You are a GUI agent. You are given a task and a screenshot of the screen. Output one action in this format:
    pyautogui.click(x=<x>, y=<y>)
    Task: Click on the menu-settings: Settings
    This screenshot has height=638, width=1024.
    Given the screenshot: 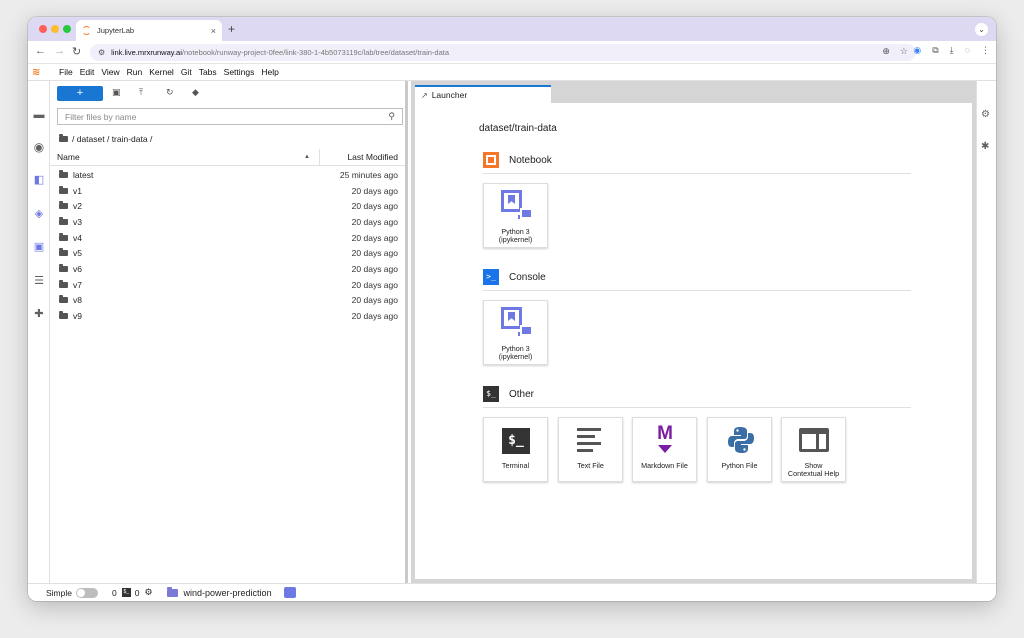 What is the action you would take?
    pyautogui.click(x=239, y=72)
    